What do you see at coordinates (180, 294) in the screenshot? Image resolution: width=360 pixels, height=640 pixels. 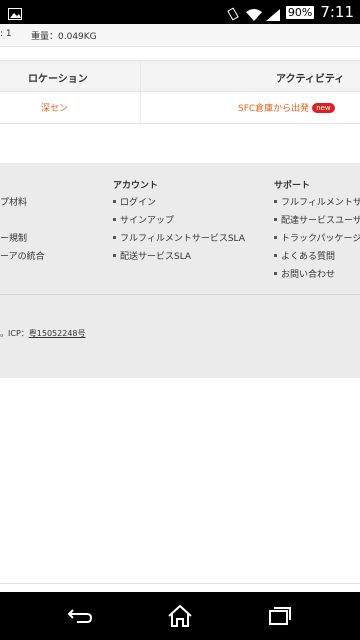 I see `footer-divider` at bounding box center [180, 294].